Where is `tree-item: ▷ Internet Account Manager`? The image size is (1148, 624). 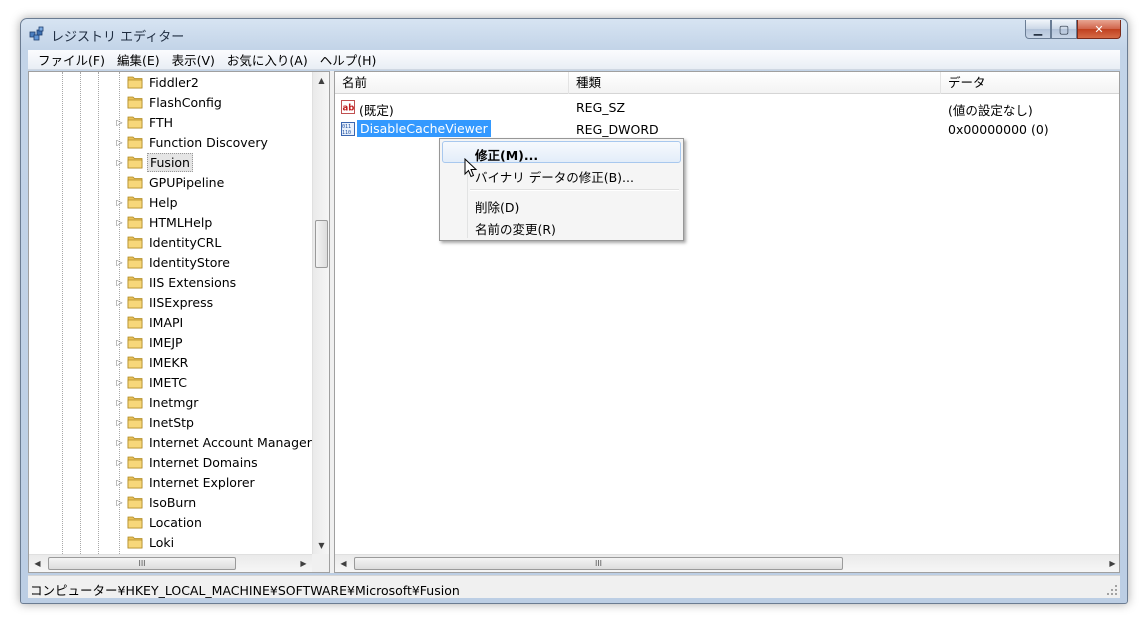 tree-item: ▷ Internet Account Manager is located at coordinates (170, 442).